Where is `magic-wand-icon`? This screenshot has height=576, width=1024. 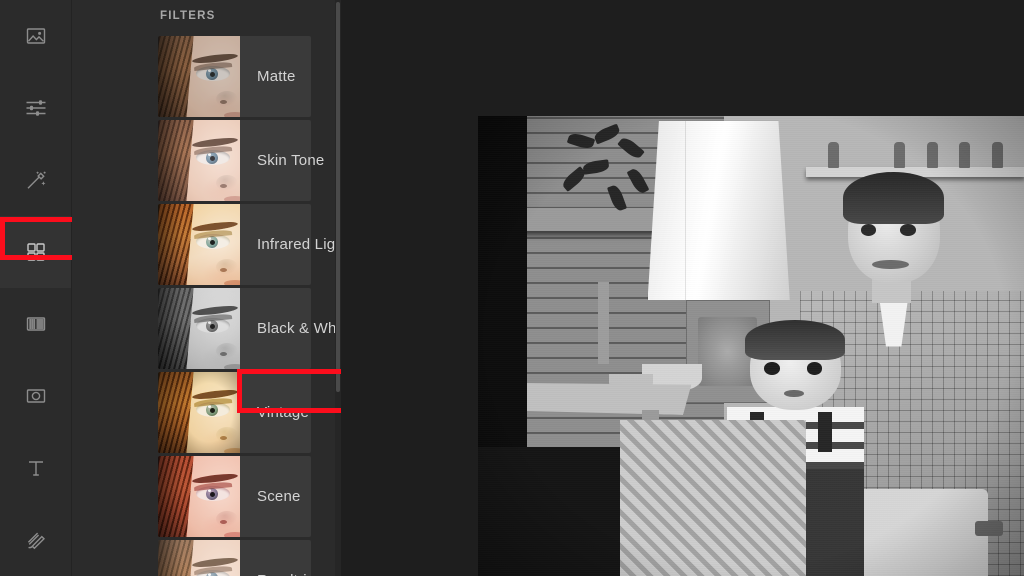 magic-wand-icon is located at coordinates (36, 180).